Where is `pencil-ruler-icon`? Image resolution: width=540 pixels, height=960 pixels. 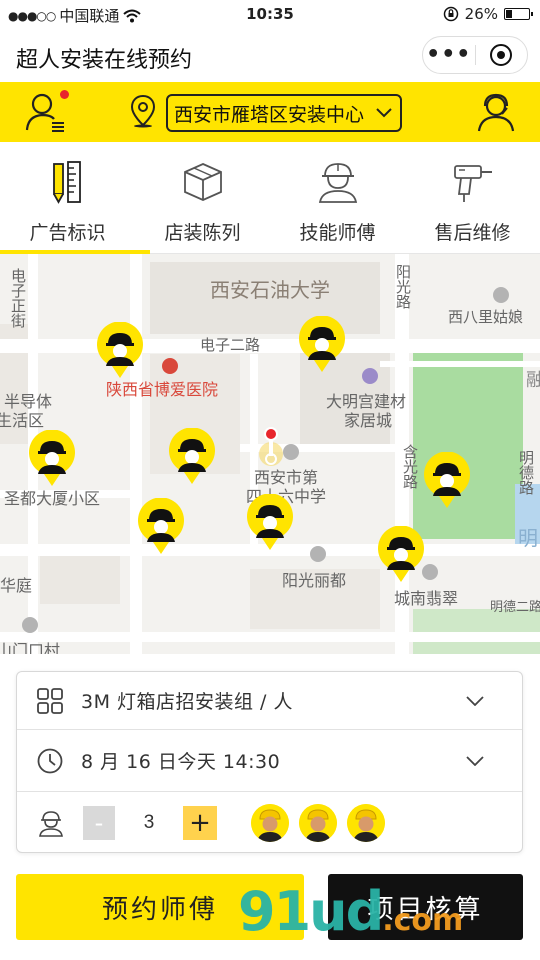 pencil-ruler-icon is located at coordinates (66, 182).